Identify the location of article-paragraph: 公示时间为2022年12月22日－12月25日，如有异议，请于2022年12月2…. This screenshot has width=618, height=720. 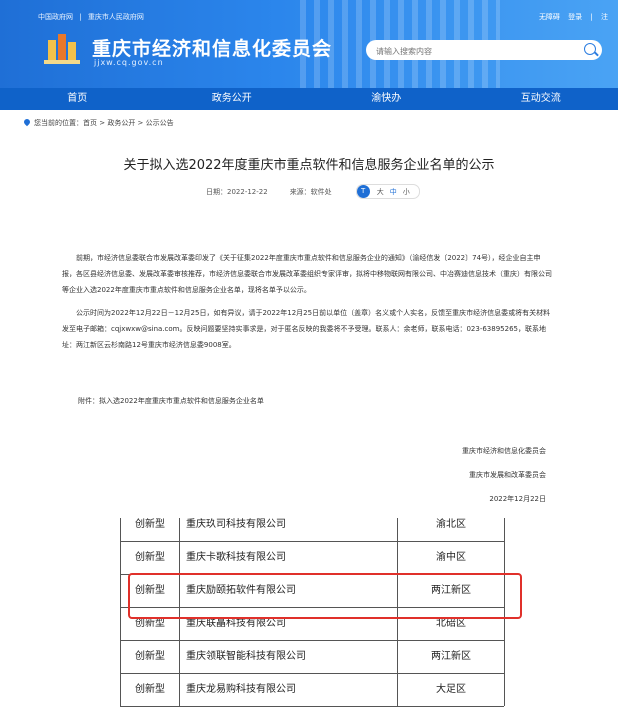
(306, 329).